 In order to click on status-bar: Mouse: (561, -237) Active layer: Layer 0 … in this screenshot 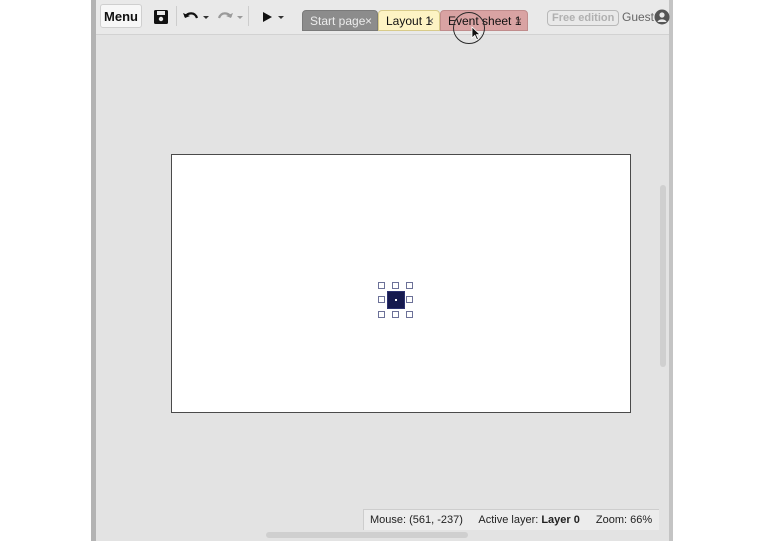, I will do `click(511, 519)`.